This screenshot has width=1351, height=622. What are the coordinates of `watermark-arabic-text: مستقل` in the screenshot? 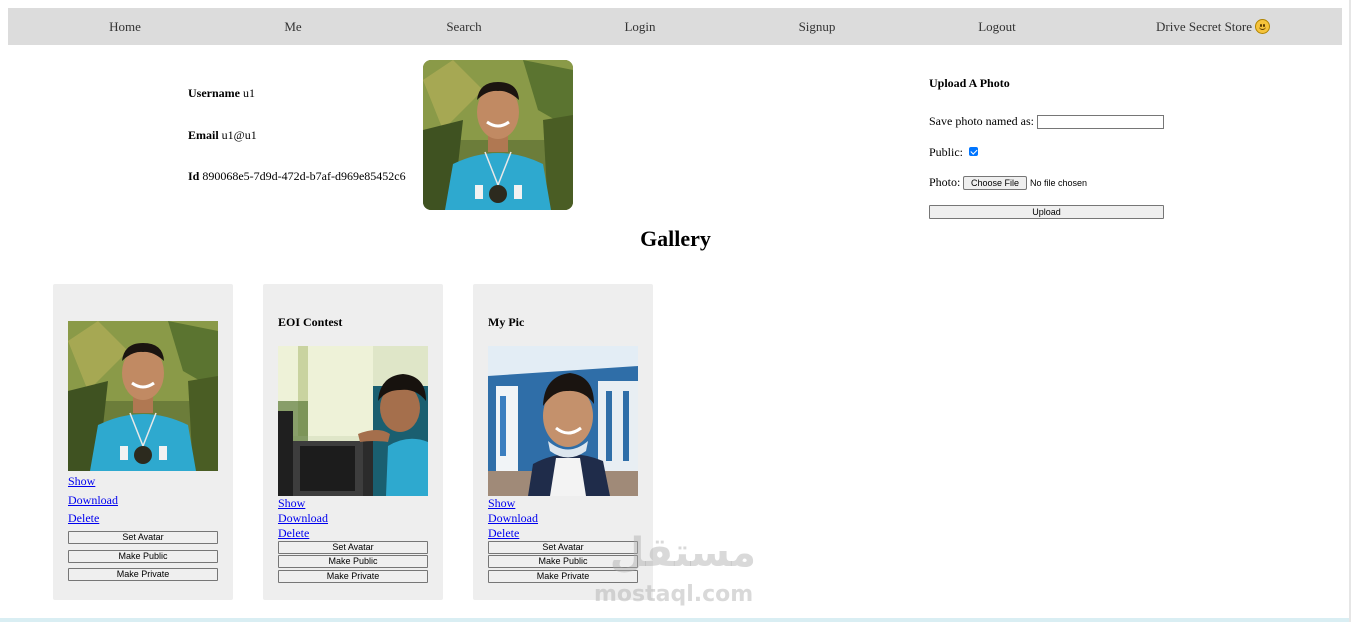 It's located at (682, 553).